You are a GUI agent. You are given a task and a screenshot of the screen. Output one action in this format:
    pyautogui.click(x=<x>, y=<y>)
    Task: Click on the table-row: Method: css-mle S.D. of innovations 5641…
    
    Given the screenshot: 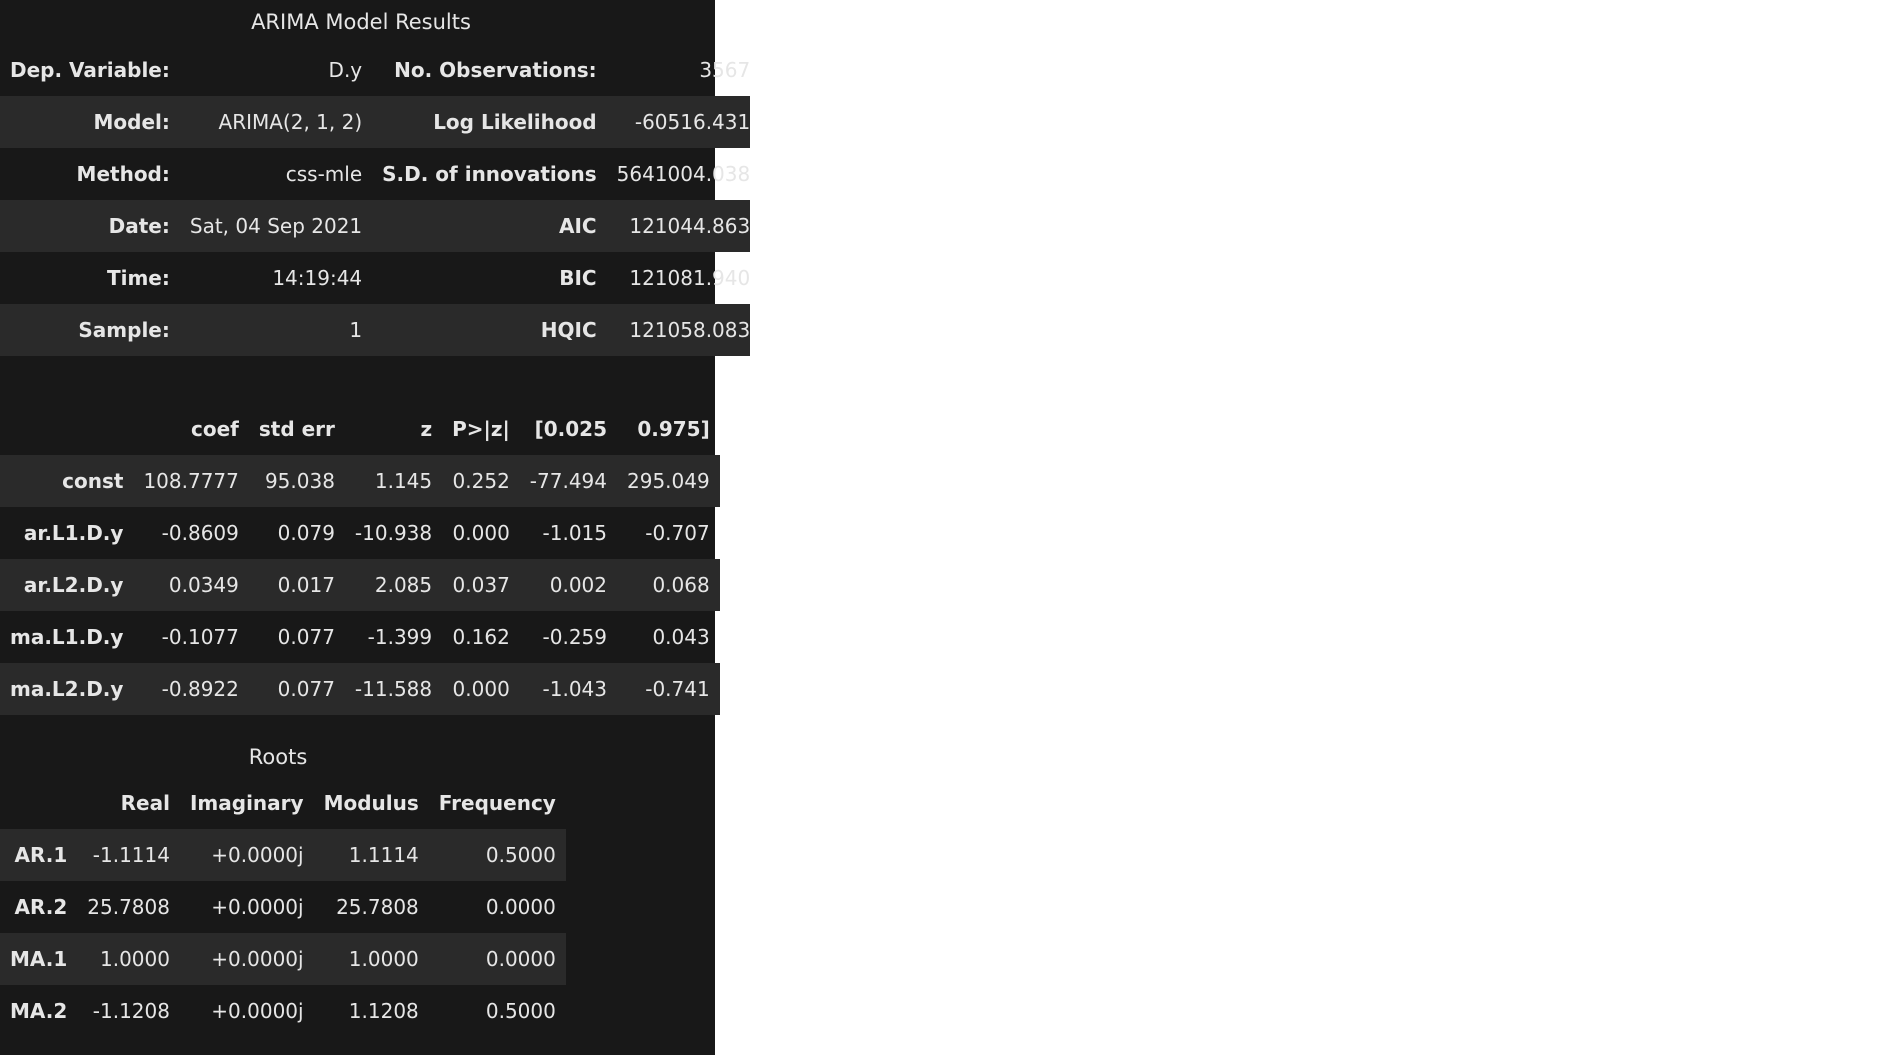 What is the action you would take?
    pyautogui.click(x=375, y=174)
    